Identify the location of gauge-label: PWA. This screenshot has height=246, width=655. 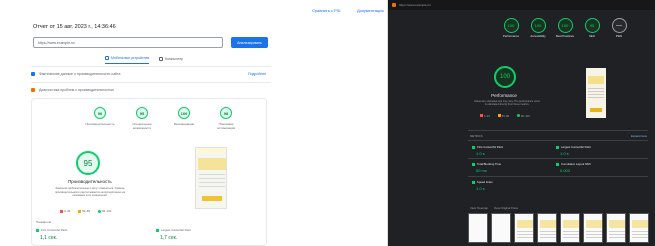
(619, 36).